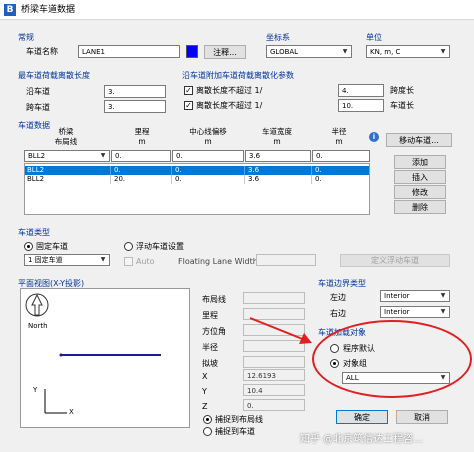 This screenshot has width=474, height=452. I want to click on ok-button: 确定, so click(362, 417).